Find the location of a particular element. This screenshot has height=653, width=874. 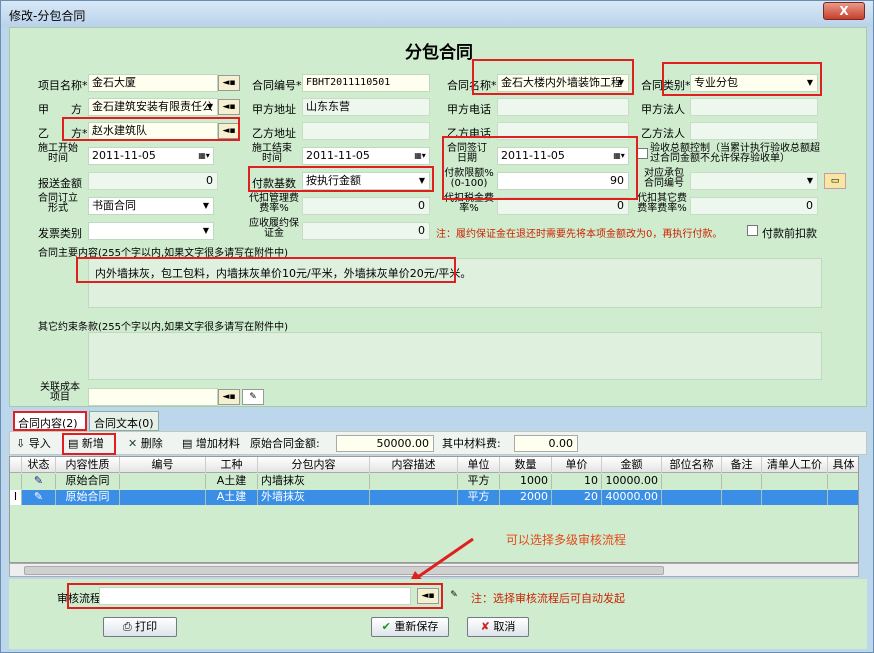

cell-qty: 1000 is located at coordinates (526, 481).